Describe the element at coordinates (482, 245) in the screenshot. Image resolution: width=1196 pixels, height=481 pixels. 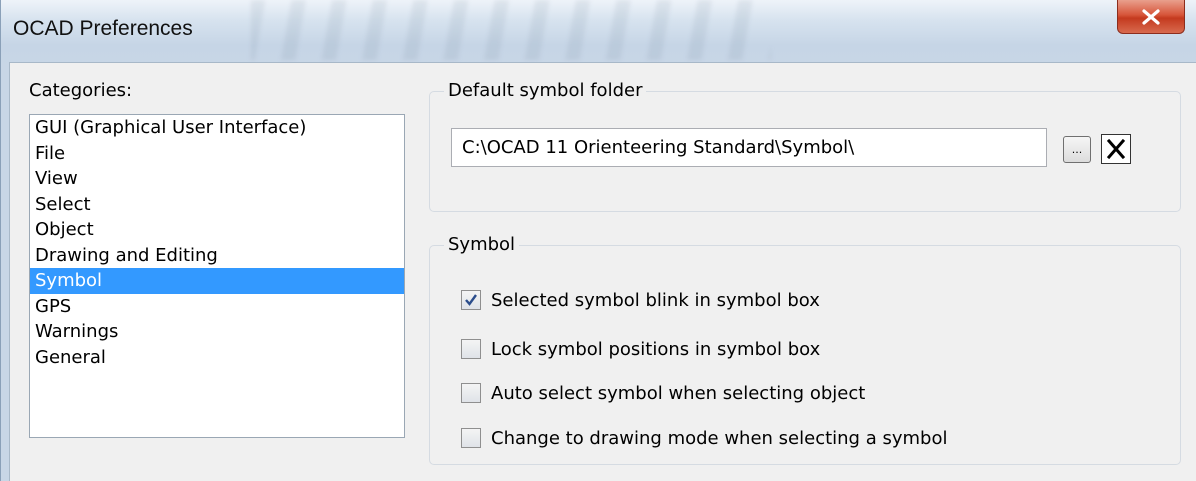
I see `symbol-group-legend: Symbol` at that location.